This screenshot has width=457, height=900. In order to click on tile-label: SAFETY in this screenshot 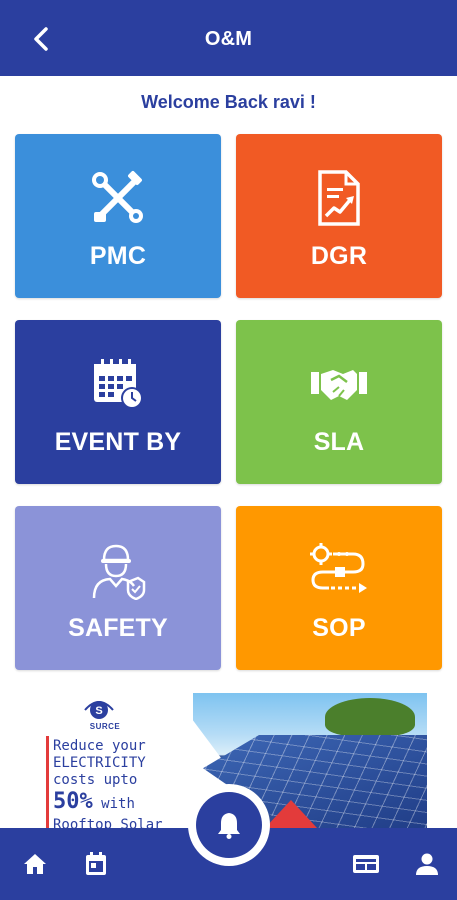, I will do `click(118, 628)`.